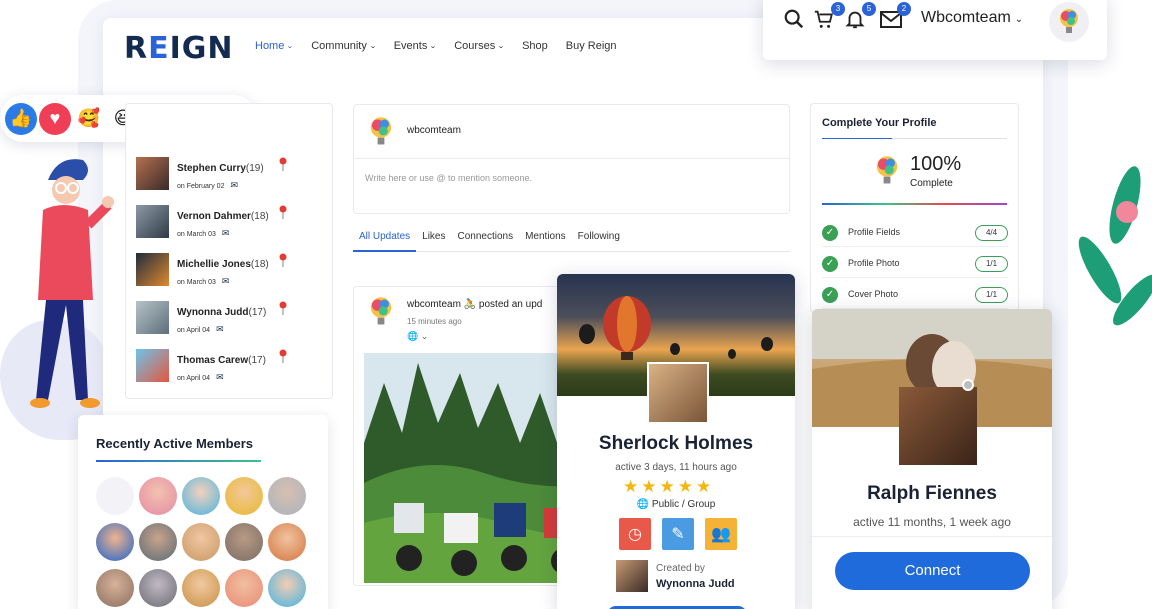 This screenshot has width=1152, height=609. Describe the element at coordinates (231, 271) in the screenshot. I see `member-row: Michellie Jones(18) on March 03 ✉` at that location.